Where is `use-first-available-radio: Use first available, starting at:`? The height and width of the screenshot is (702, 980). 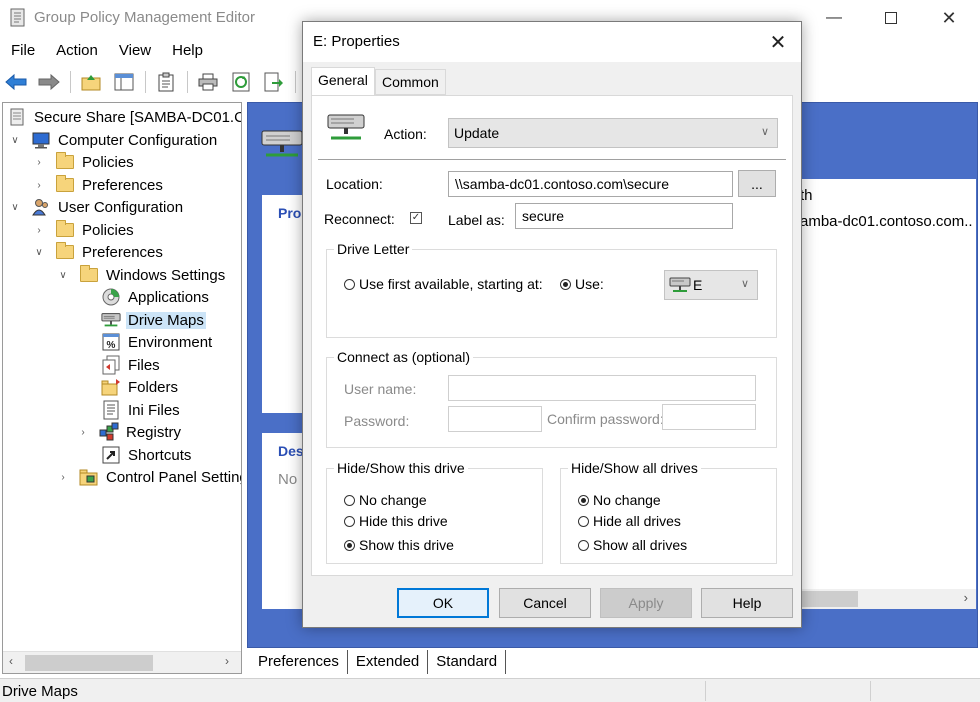 use-first-available-radio: Use first available, starting at: is located at coordinates (443, 284).